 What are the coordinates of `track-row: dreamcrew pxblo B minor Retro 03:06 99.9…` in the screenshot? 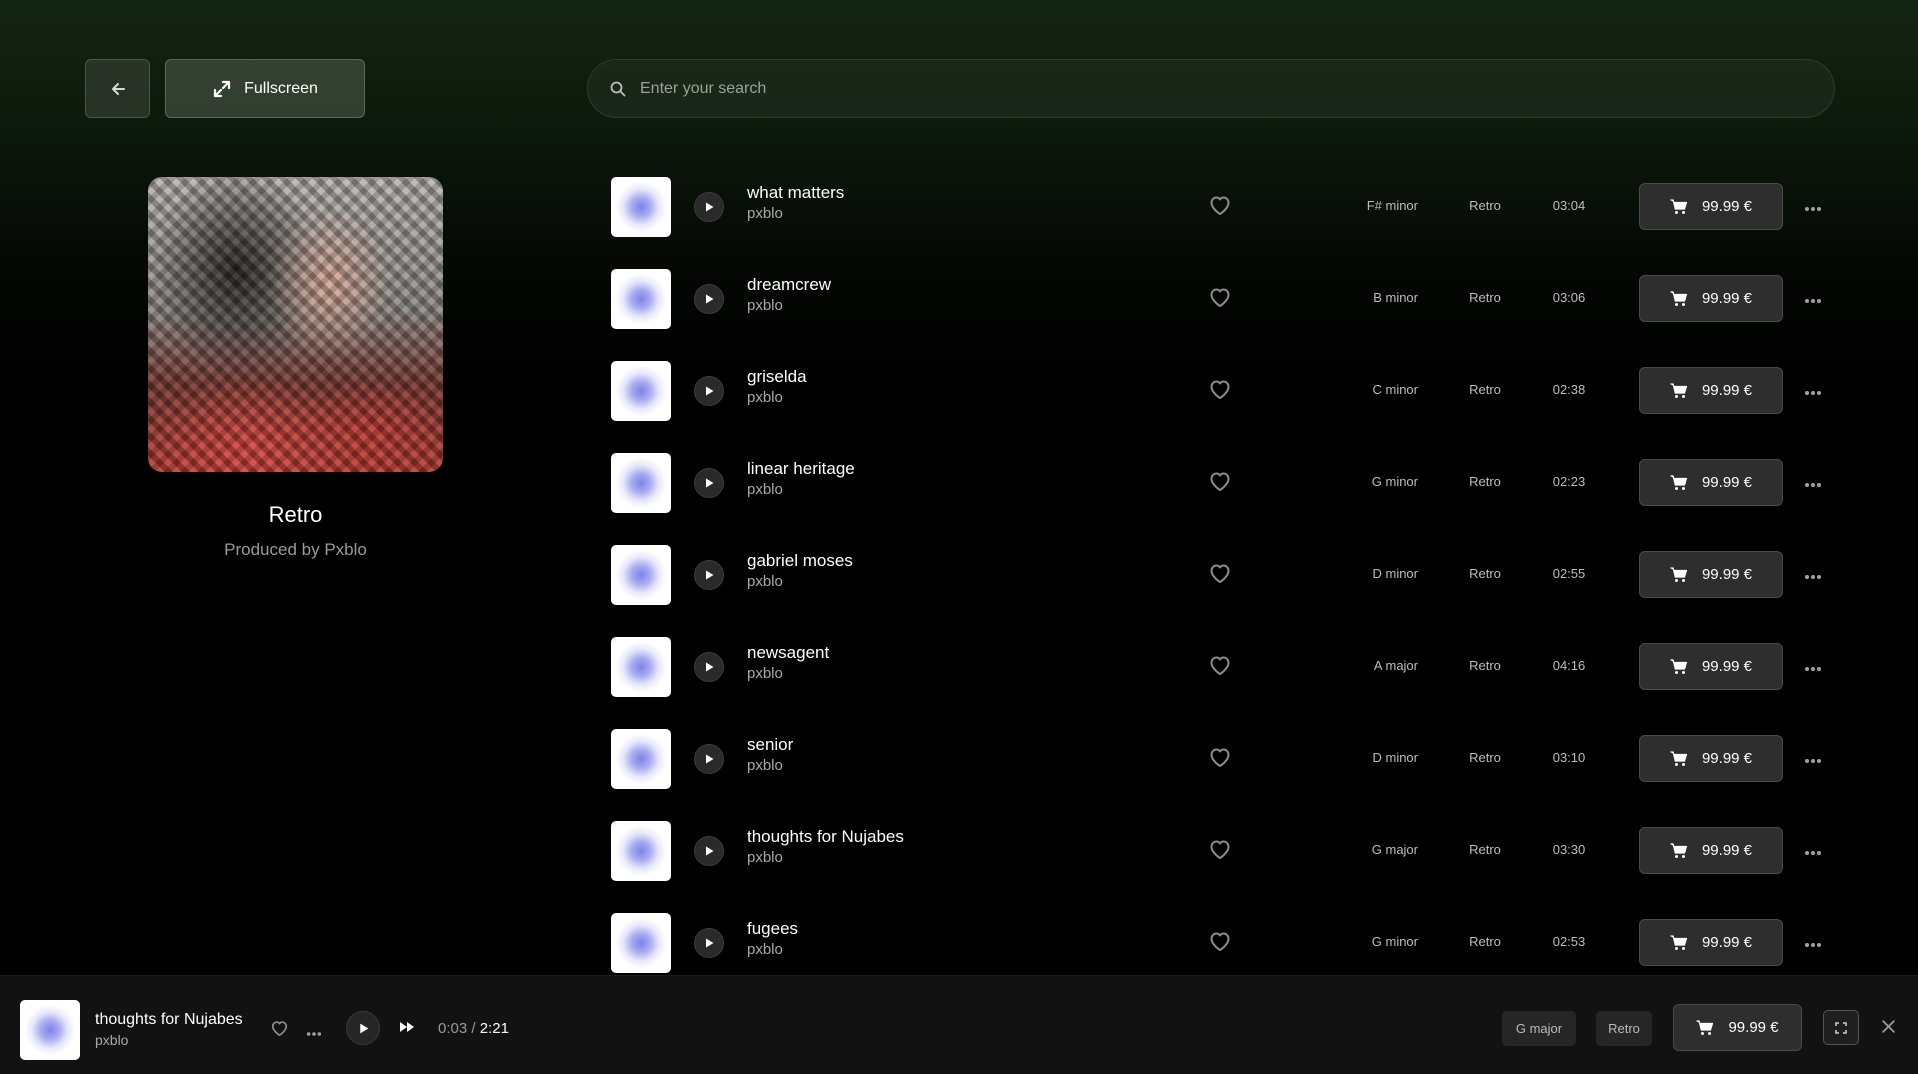 It's located at (1220, 299).